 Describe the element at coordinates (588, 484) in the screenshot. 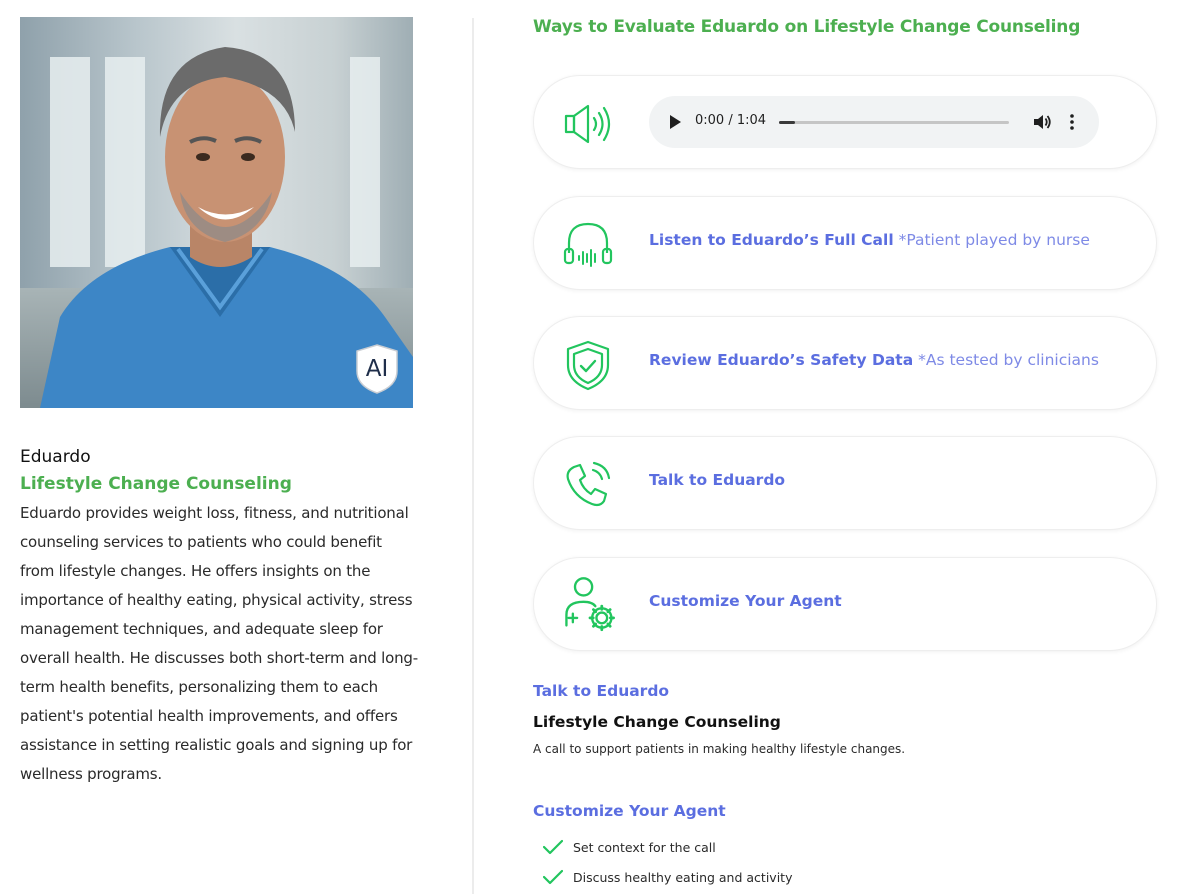

I see `phone-icon` at that location.